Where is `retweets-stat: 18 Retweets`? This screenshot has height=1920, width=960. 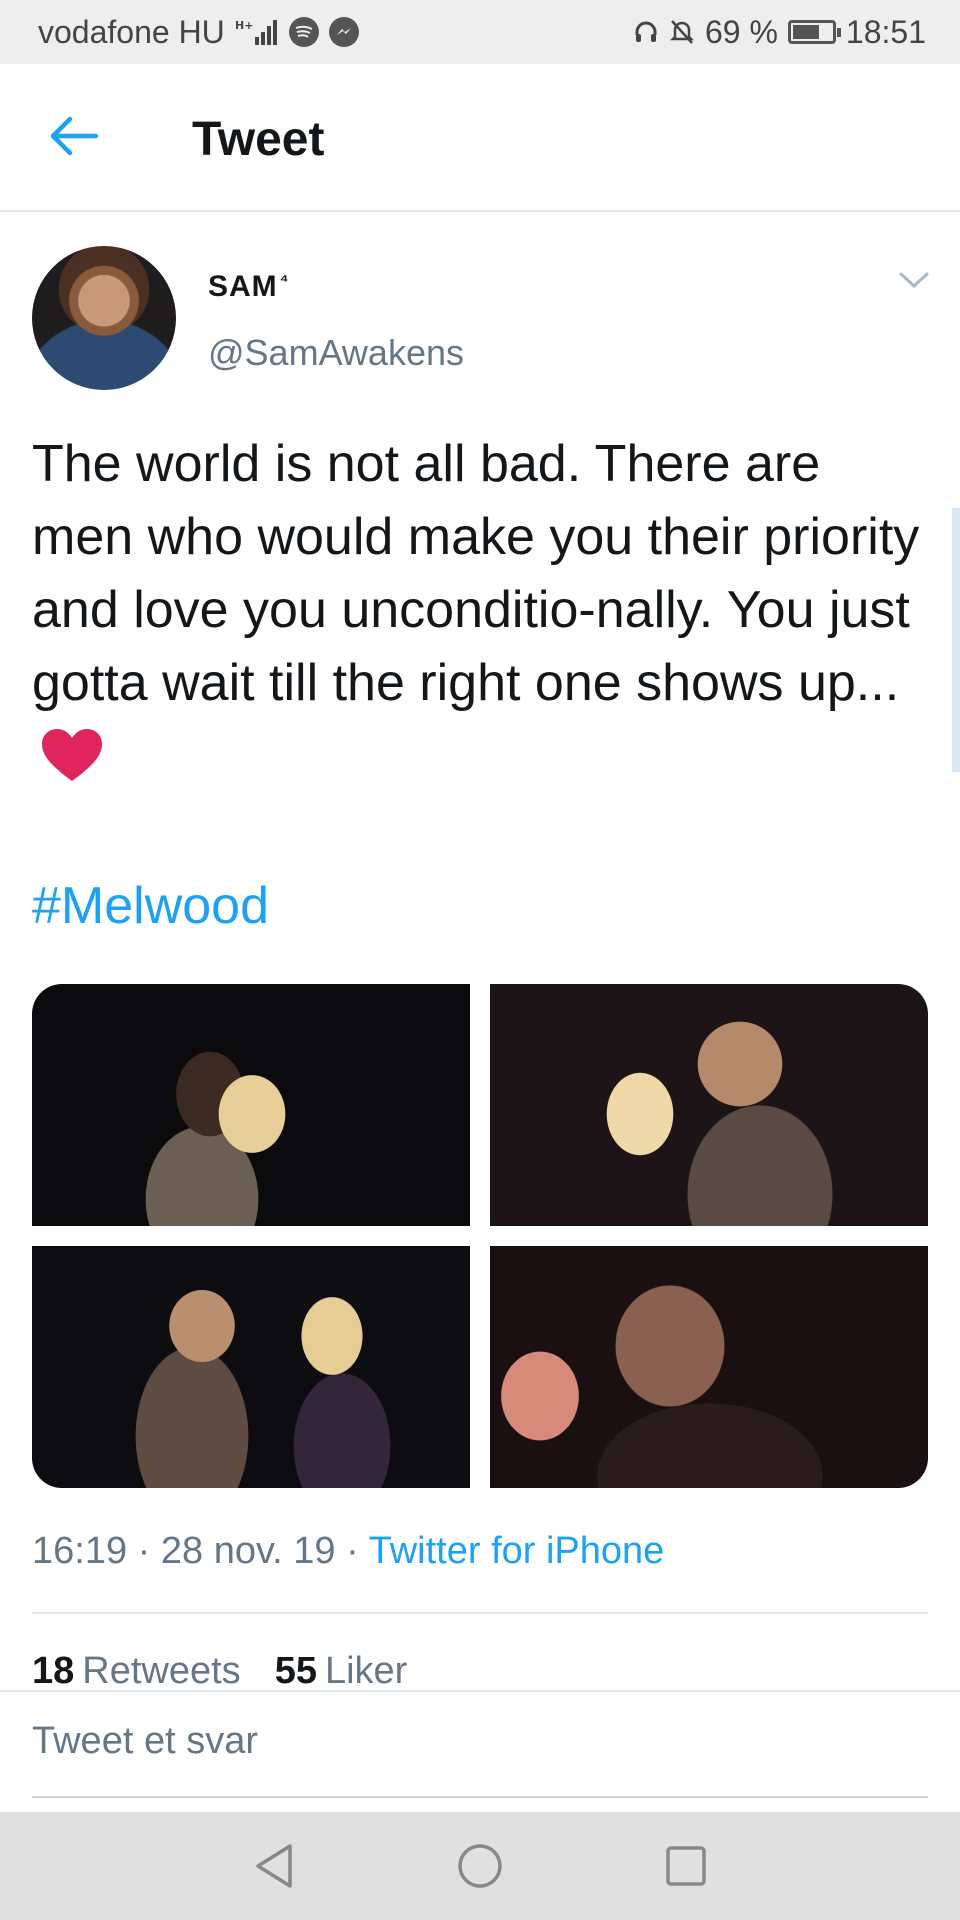 retweets-stat: 18 Retweets is located at coordinates (136, 1671).